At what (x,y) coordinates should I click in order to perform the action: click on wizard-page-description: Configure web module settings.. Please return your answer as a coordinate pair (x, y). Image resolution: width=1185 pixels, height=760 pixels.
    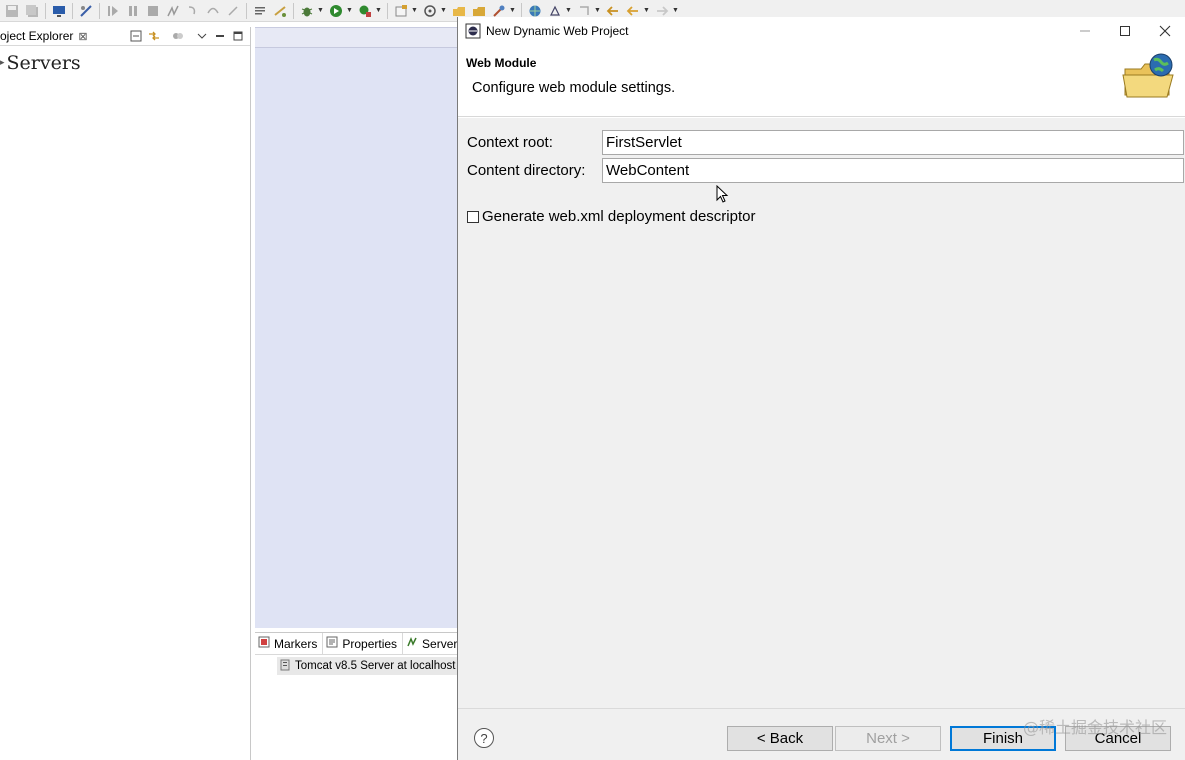
    Looking at the image, I should click on (574, 88).